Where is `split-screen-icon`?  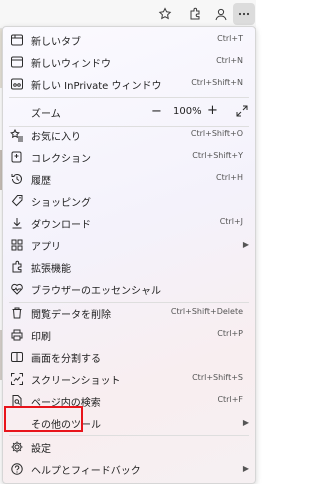 split-screen-icon is located at coordinates (17, 357).